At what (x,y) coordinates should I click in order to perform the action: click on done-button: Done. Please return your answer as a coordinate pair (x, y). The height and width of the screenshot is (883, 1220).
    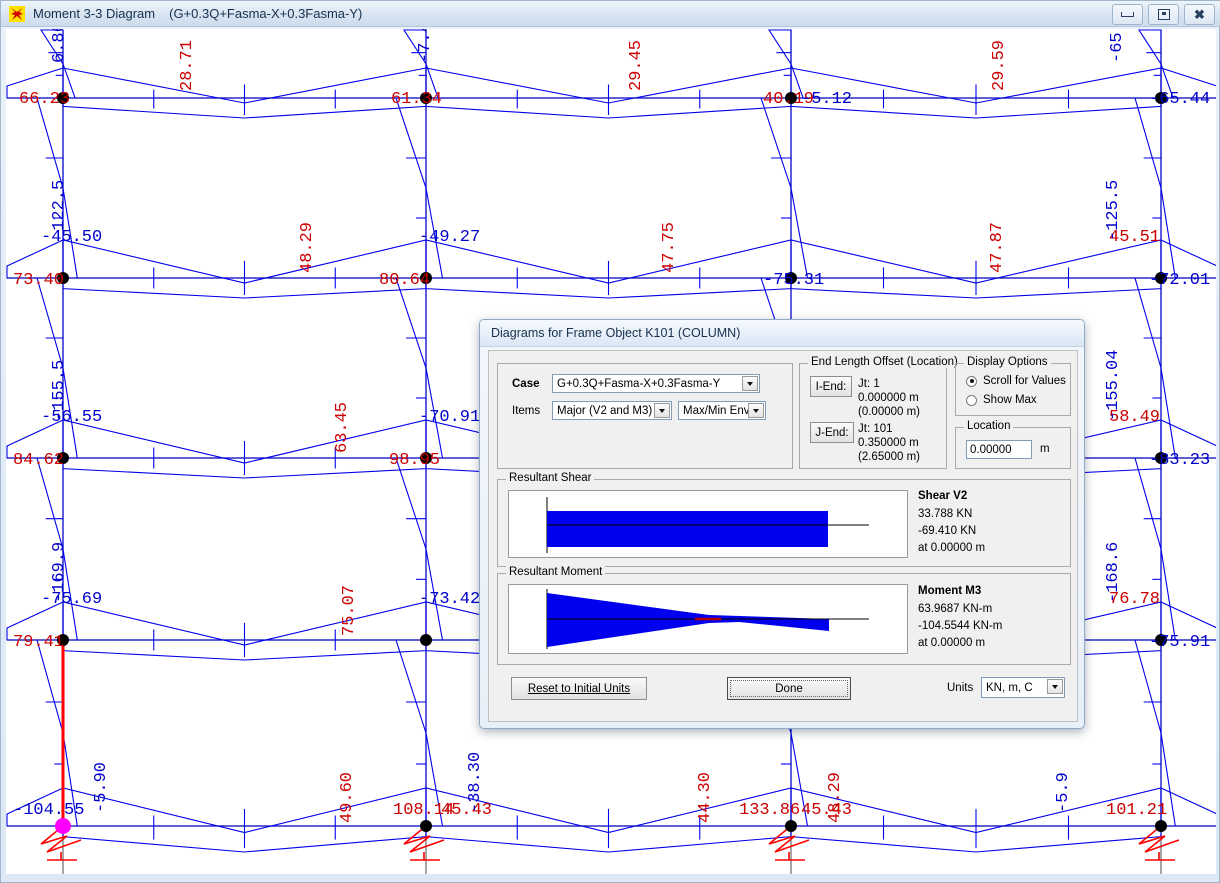
    Looking at the image, I should click on (789, 688).